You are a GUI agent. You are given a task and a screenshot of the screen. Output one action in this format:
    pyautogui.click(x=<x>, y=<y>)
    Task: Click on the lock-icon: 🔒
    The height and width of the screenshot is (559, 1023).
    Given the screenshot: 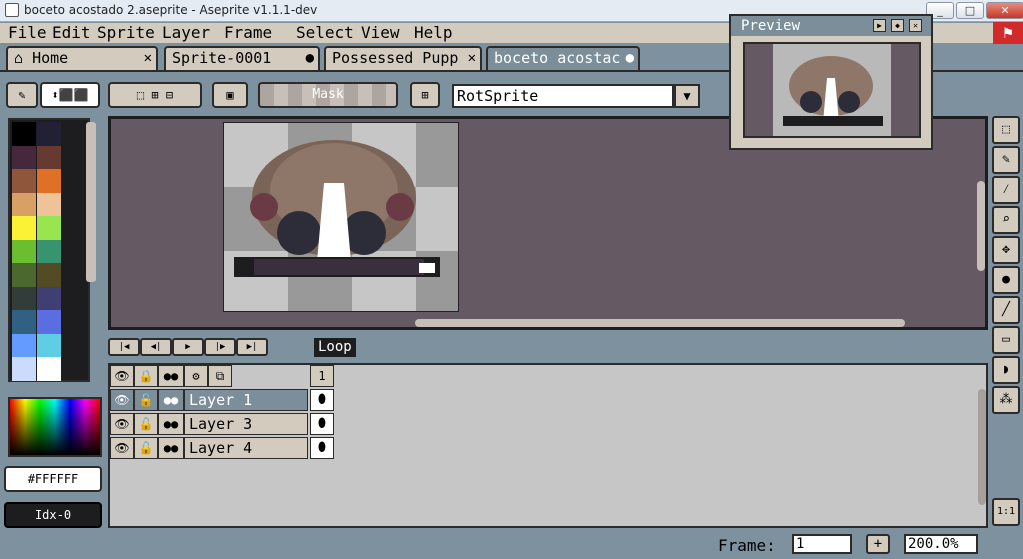 What is the action you would take?
    pyautogui.click(x=146, y=376)
    